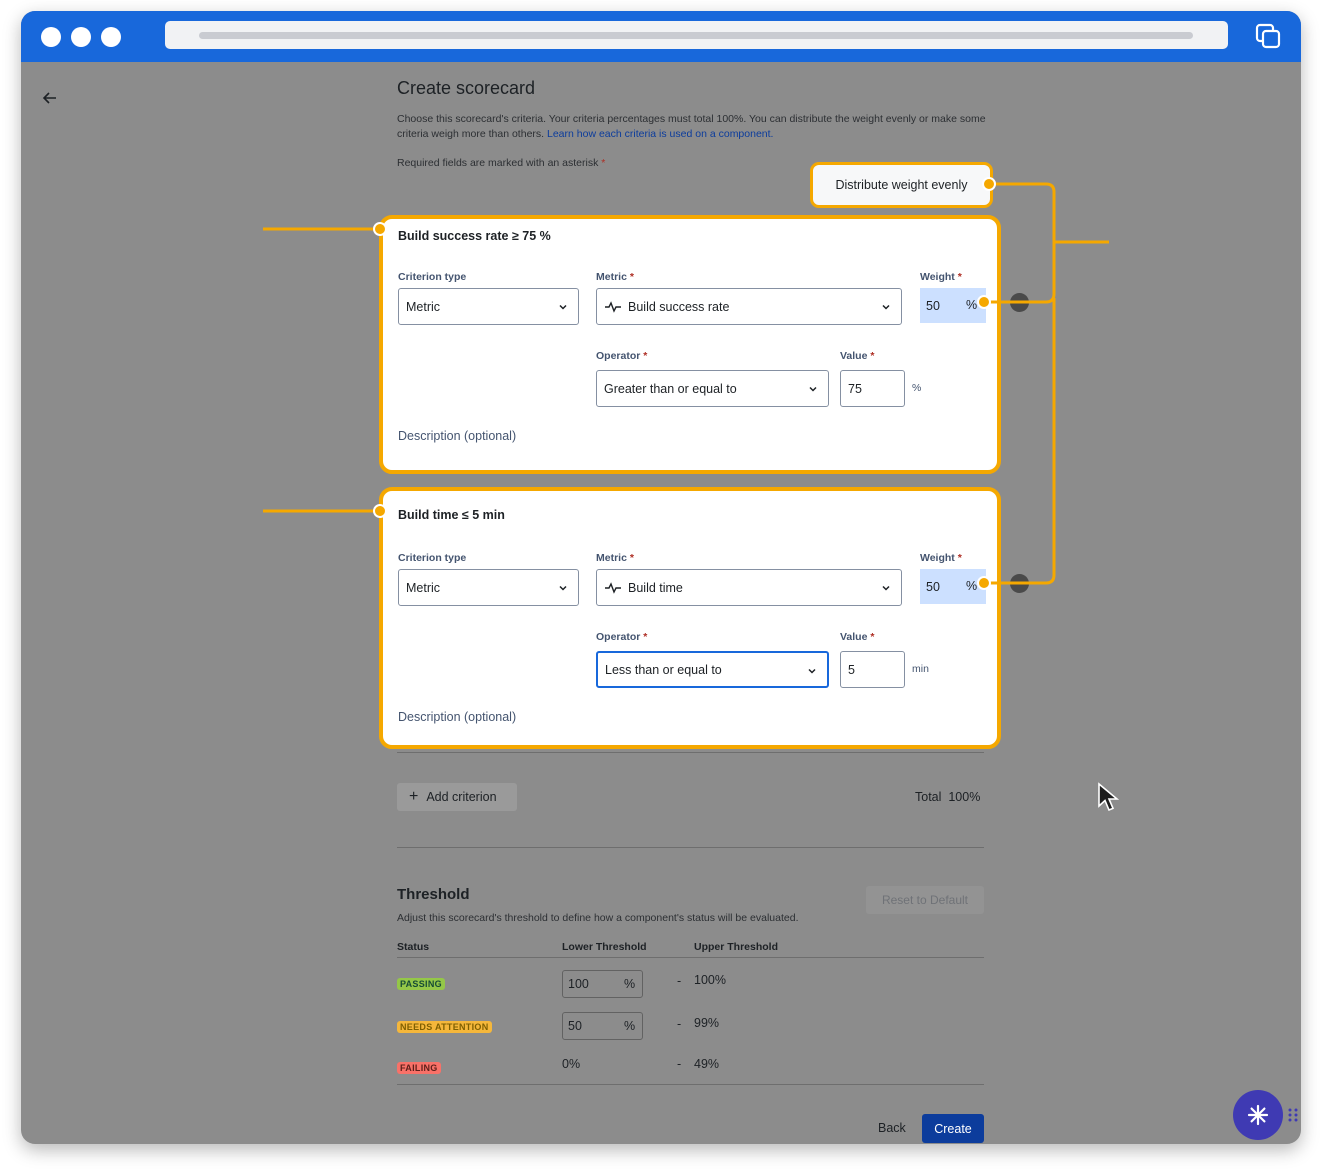  What do you see at coordinates (604, 947) in the screenshot?
I see `column-header-lower: Lower Threshold` at bounding box center [604, 947].